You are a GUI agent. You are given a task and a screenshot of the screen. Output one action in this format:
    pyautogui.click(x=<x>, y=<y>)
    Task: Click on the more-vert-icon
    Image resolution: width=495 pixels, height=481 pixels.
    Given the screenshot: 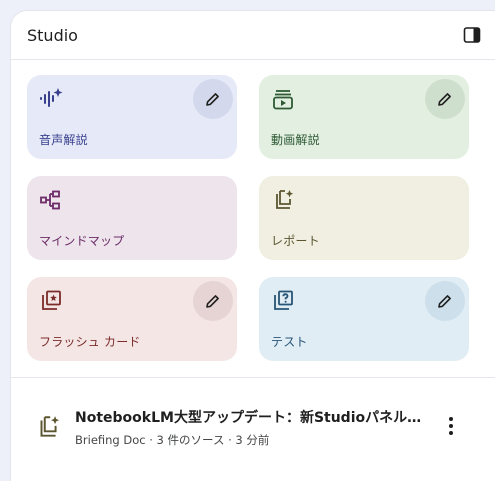 What is the action you would take?
    pyautogui.click(x=451, y=426)
    